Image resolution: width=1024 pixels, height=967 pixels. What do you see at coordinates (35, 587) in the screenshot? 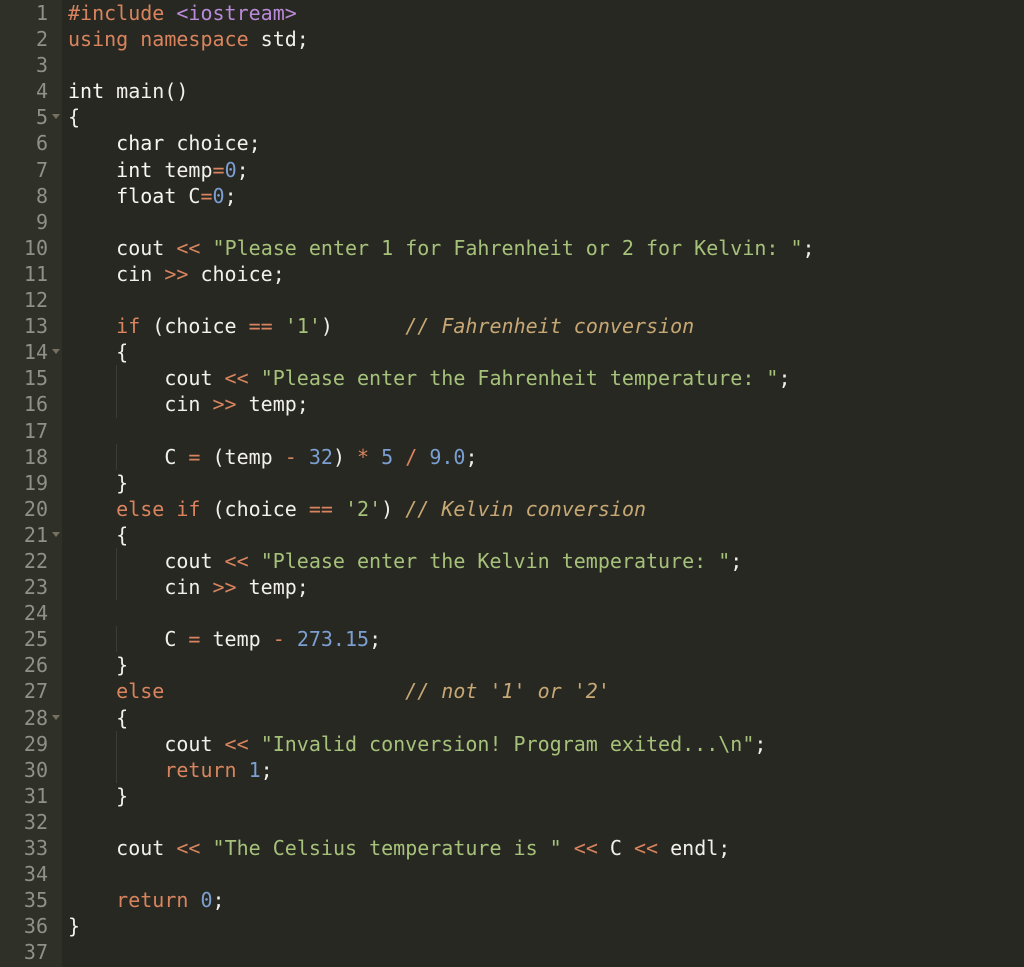
I see `line-number-label: 23` at bounding box center [35, 587].